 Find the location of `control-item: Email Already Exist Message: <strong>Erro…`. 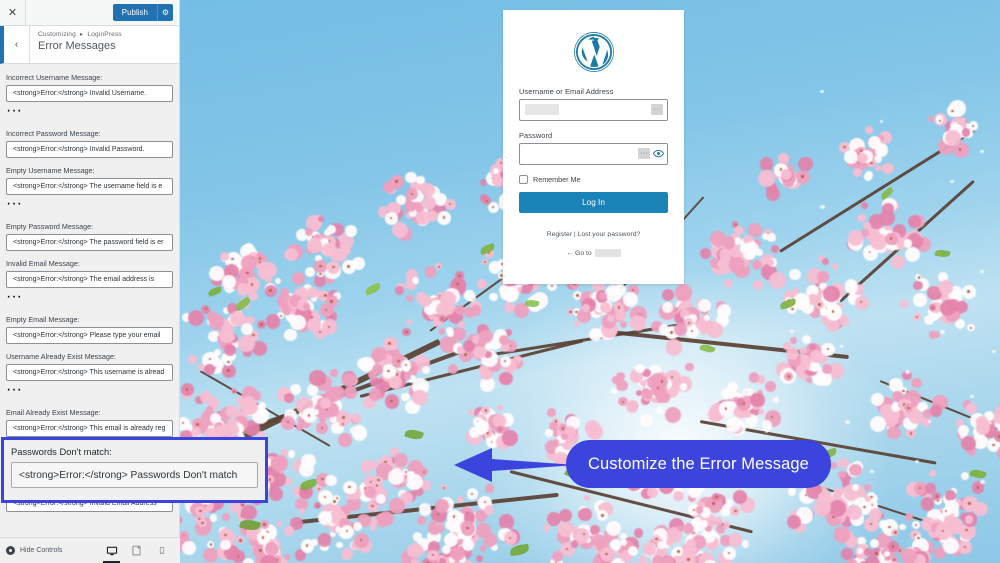

control-item: Email Already Exist Message: <strong>Erro… is located at coordinates (89, 422).